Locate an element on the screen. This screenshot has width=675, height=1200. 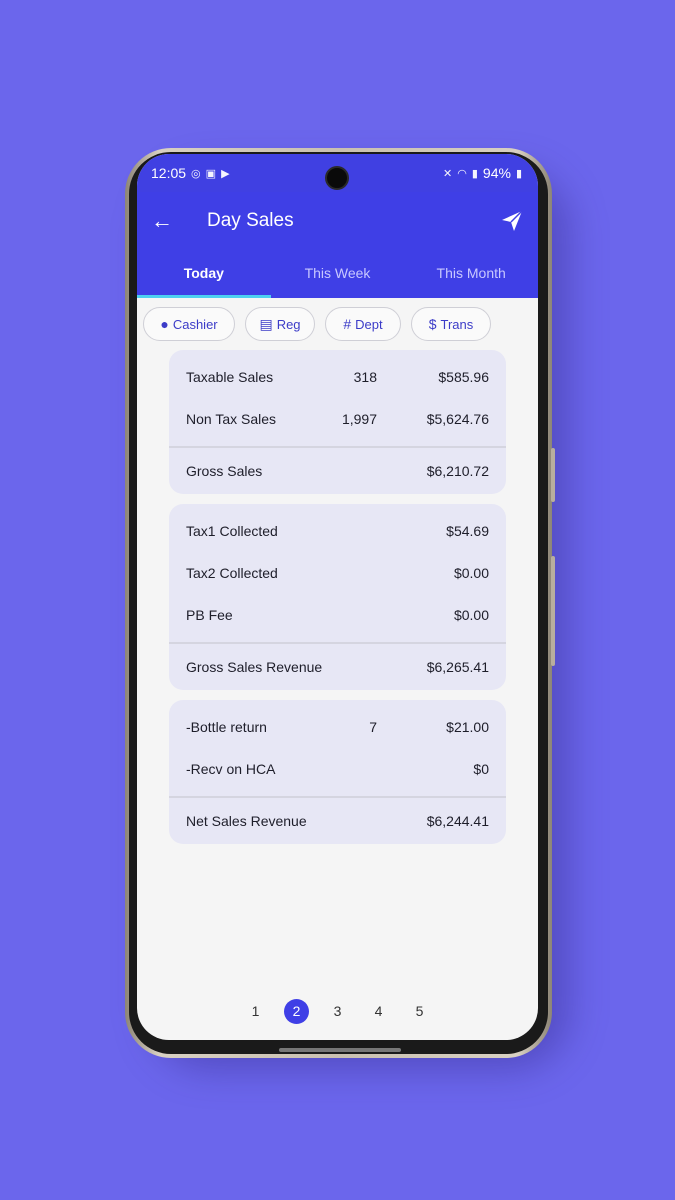
signal-icon: ▮ is located at coordinates (474, 173).